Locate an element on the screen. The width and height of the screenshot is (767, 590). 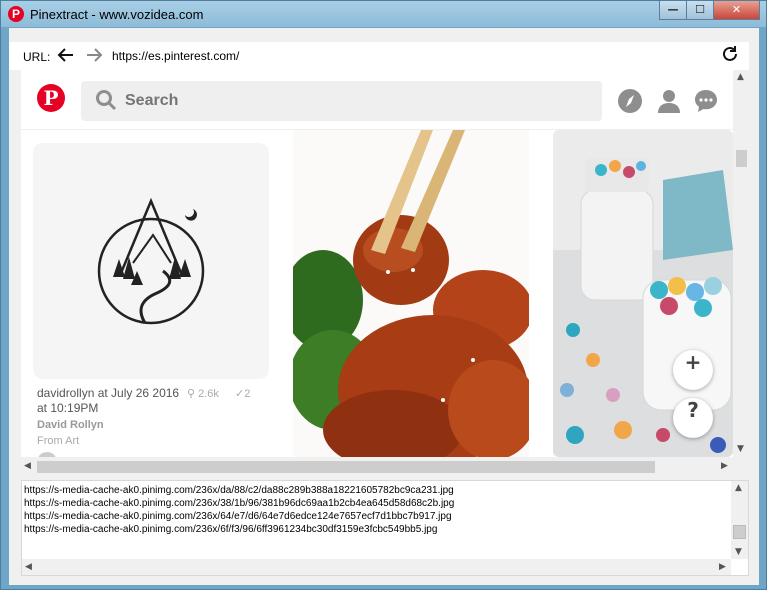
browser-vertical-scrollbar: ▲ ▼ is located at coordinates (741, 263).